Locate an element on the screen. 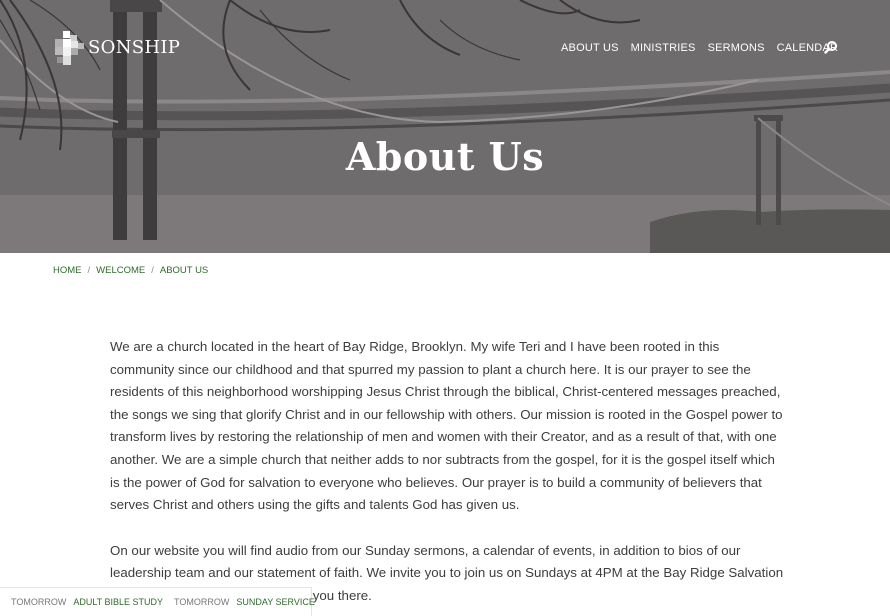 The width and height of the screenshot is (890, 616). search-icon is located at coordinates (831, 46).